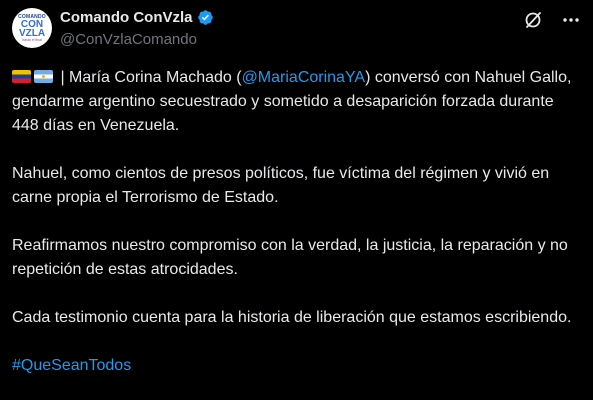 The image size is (593, 400). What do you see at coordinates (571, 20) in the screenshot?
I see `more-dots-icon` at bounding box center [571, 20].